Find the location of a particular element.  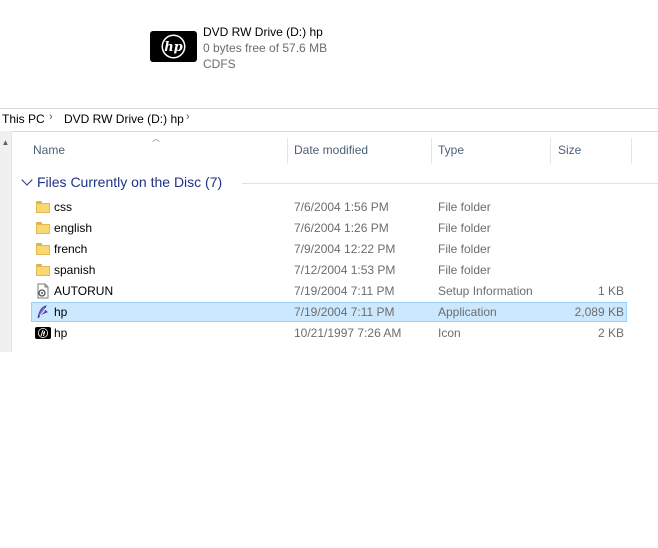

file-name: english is located at coordinates (73, 228).